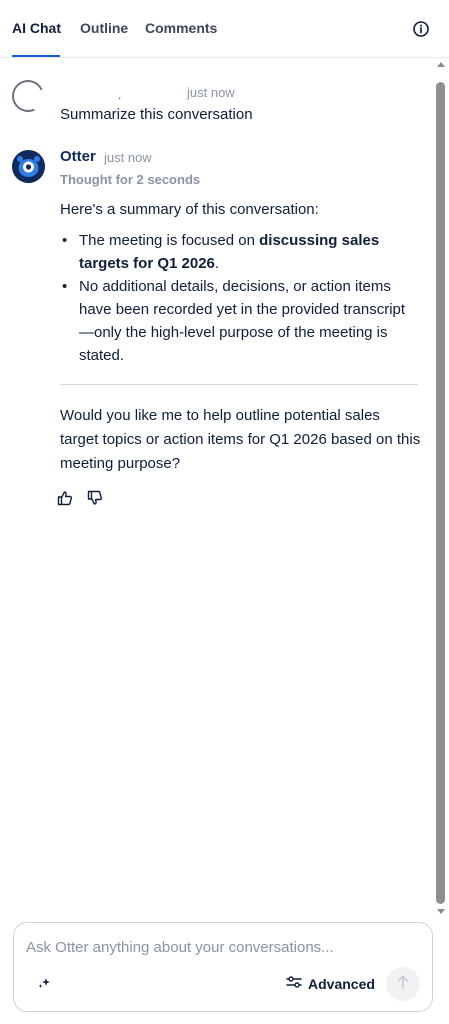 The width and height of the screenshot is (449, 1024). Describe the element at coordinates (156, 114) in the screenshot. I see `user-message-text: Summarize this conversation` at that location.